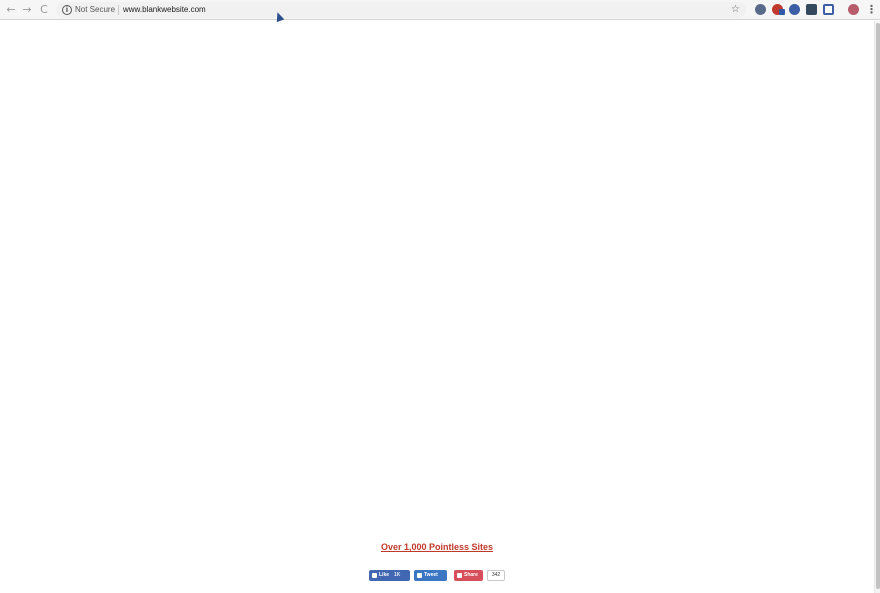 This screenshot has height=593, width=880. I want to click on share-icon, so click(459, 575).